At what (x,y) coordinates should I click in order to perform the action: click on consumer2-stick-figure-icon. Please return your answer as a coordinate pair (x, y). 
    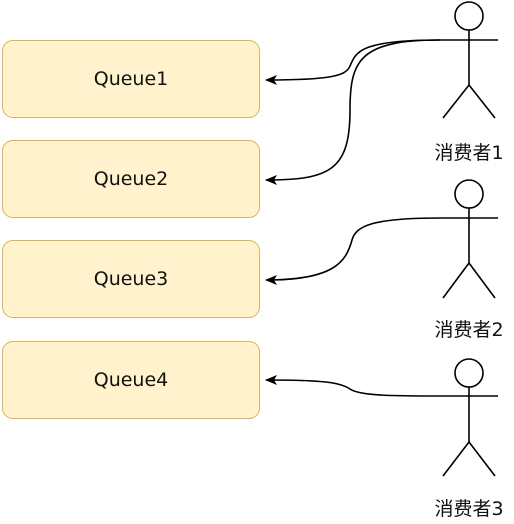
    Looking at the image, I should click on (469, 239).